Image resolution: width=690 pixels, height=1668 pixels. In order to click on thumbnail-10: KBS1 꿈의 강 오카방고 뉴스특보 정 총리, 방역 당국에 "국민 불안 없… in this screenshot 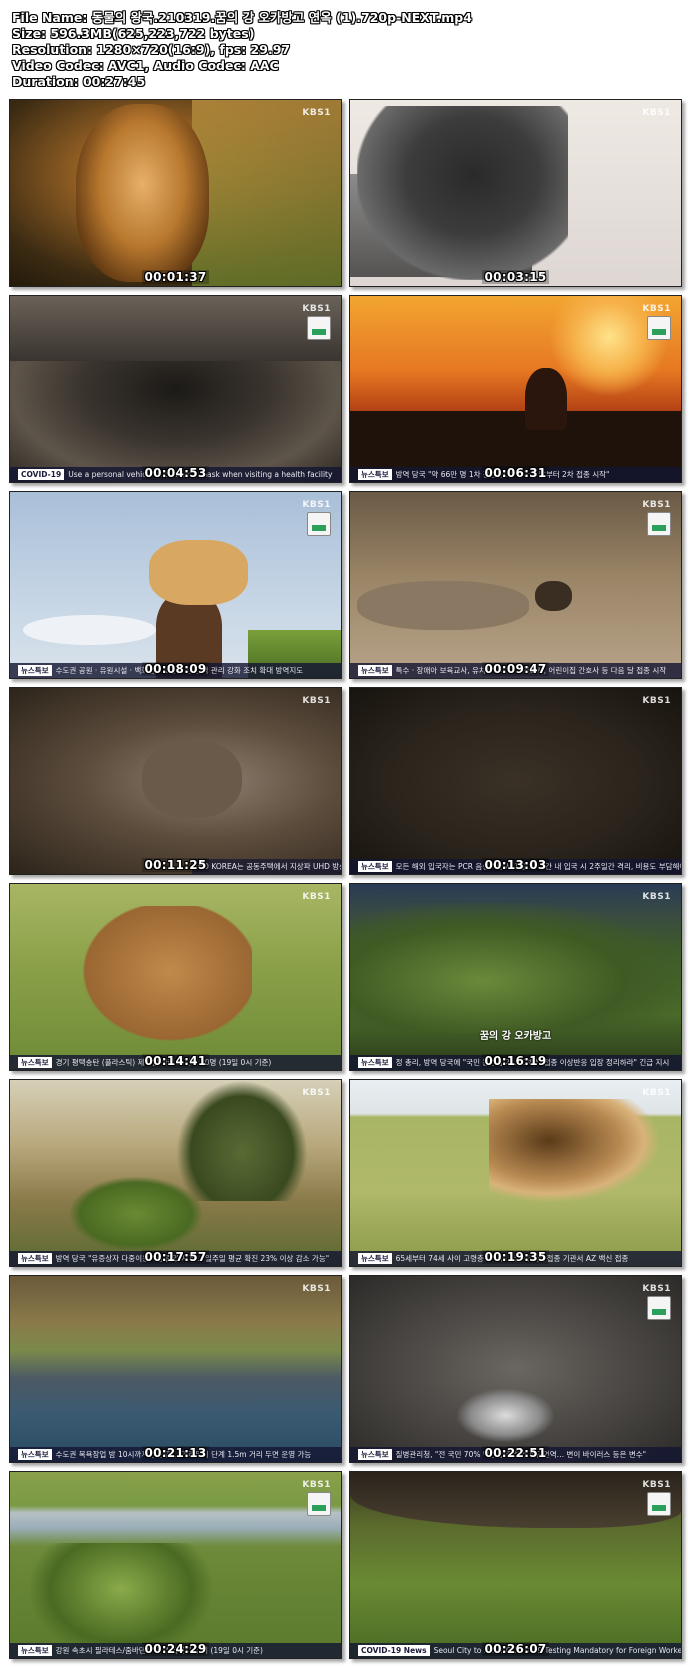, I will do `click(515, 977)`.